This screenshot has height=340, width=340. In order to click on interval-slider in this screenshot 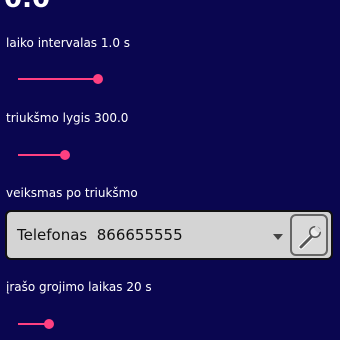, I will do `click(62, 79)`.